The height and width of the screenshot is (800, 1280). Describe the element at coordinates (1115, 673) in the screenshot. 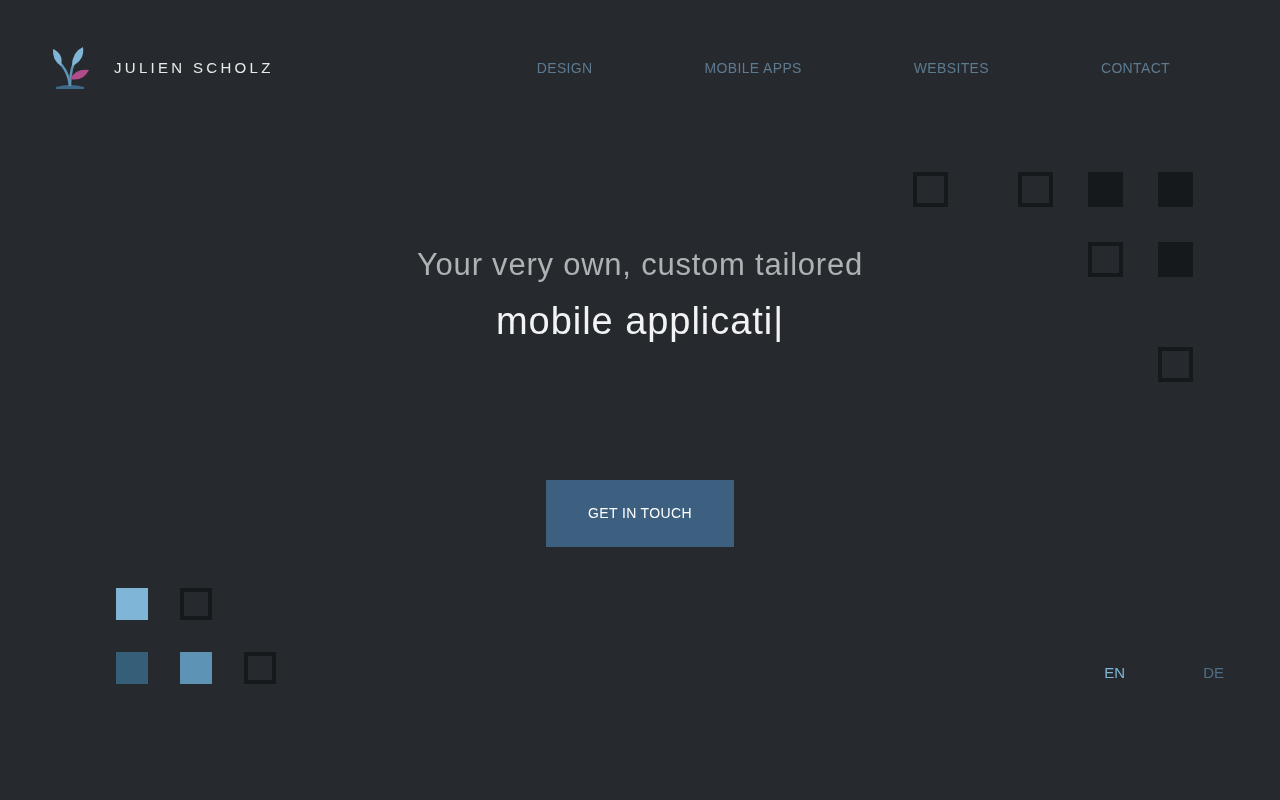

I see `language-link: EN` at that location.